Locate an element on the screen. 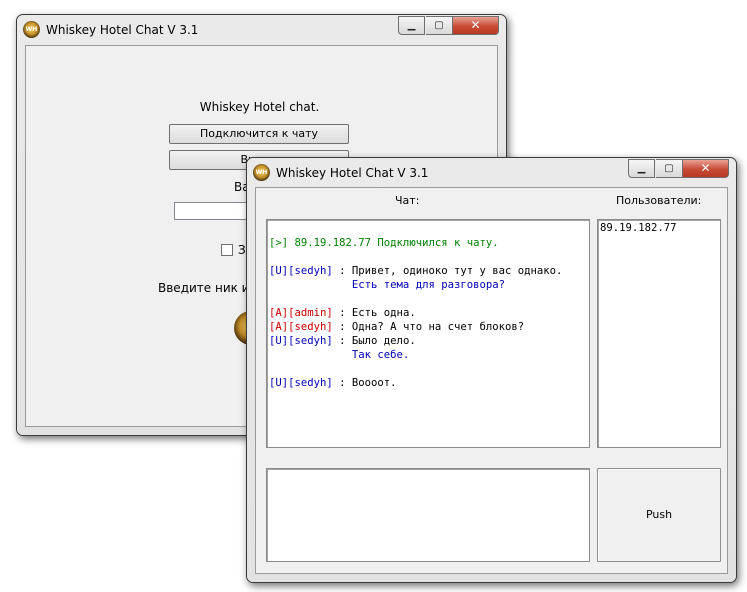 Image resolution: width=747 pixels, height=592 pixels. message-text: : Одна? А что на счет блоков? is located at coordinates (428, 327).